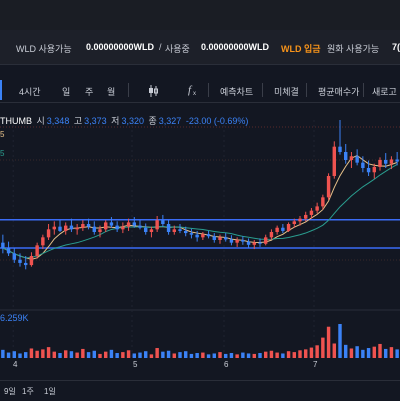 This screenshot has width=400, height=401. What do you see at coordinates (50, 391) in the screenshot?
I see `range-1d-button: 1일` at bounding box center [50, 391].